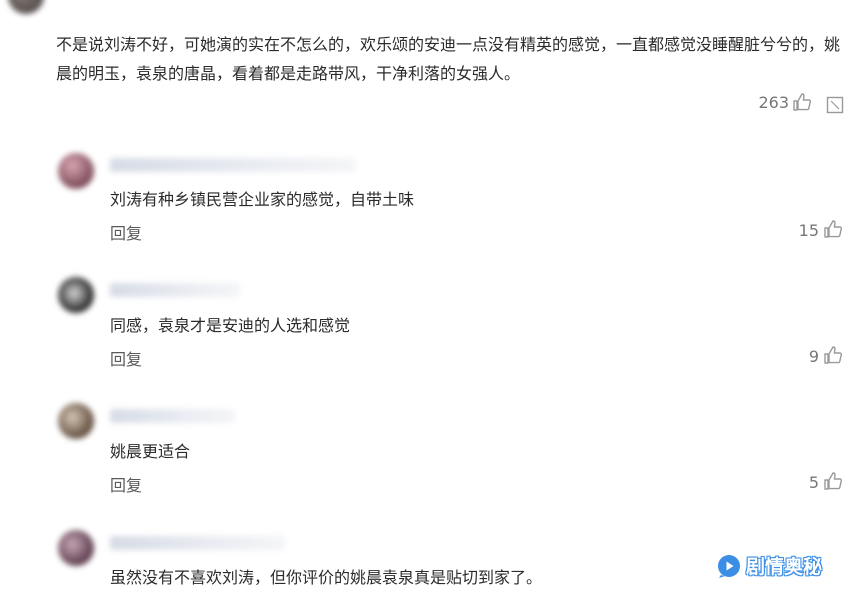 Image resolution: width=863 pixels, height=597 pixels. What do you see at coordinates (326, 577) in the screenshot?
I see `reply-text: 虽然没有不喜欢刘涛，但你评价的姚晨袁泉真是贴切到家了。` at bounding box center [326, 577].